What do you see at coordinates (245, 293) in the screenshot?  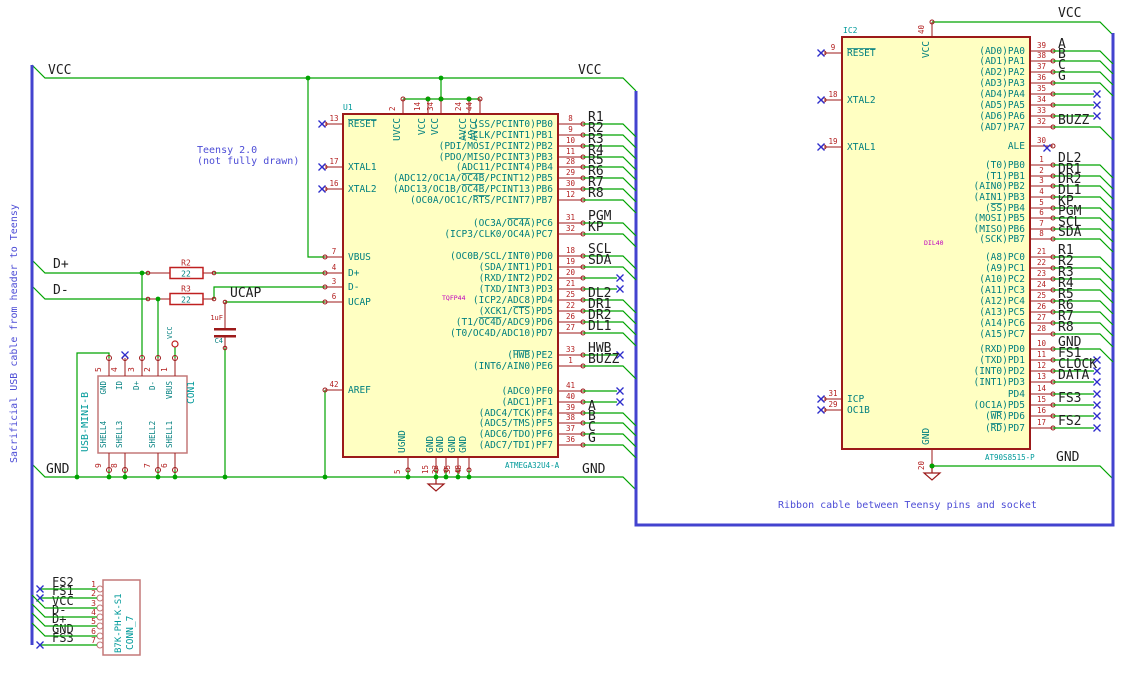 I see `net-label: UCAP` at bounding box center [245, 293].